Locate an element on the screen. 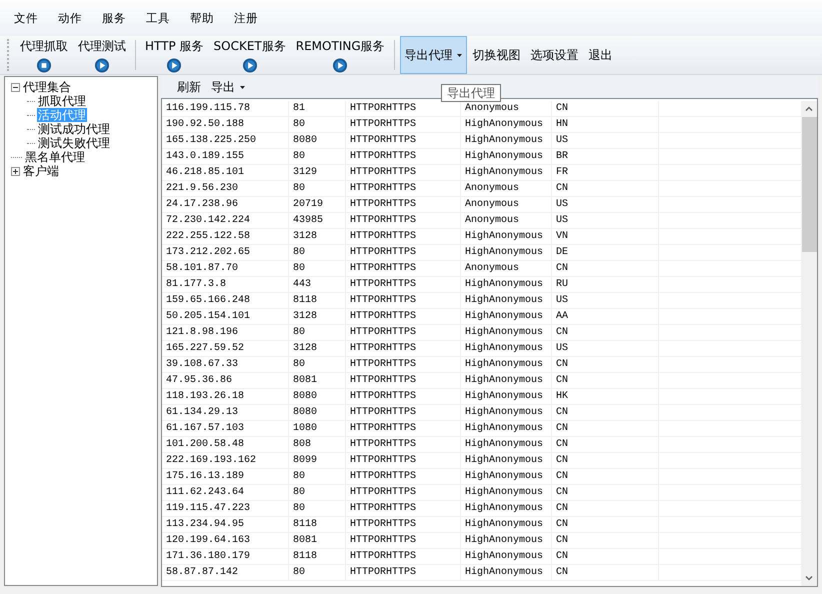  table-cell: 61.167.57.103 is located at coordinates (225, 428).